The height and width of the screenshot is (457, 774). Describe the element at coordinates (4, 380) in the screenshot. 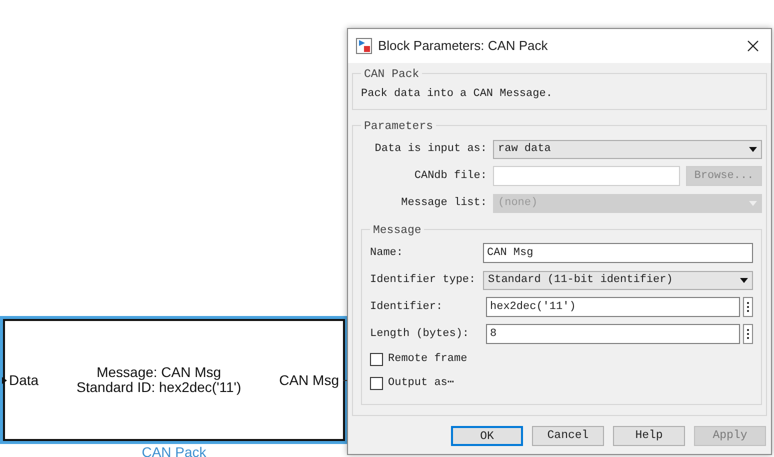

I see `port-arrow-icon` at that location.